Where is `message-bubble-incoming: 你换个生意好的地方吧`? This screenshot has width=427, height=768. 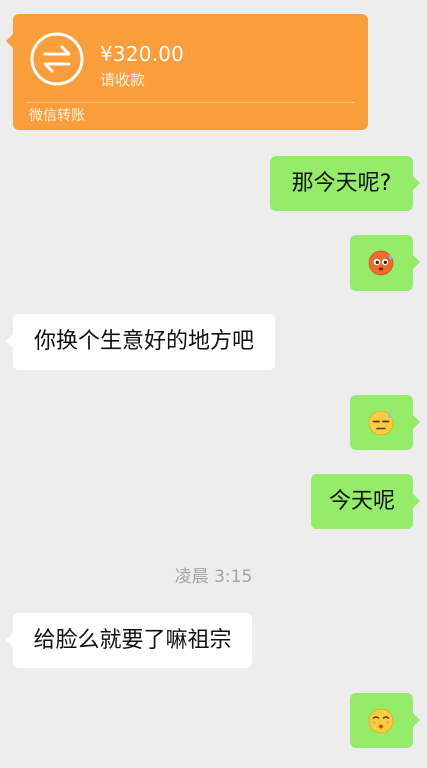 message-bubble-incoming: 你换个生意好的地方吧 is located at coordinates (140, 342).